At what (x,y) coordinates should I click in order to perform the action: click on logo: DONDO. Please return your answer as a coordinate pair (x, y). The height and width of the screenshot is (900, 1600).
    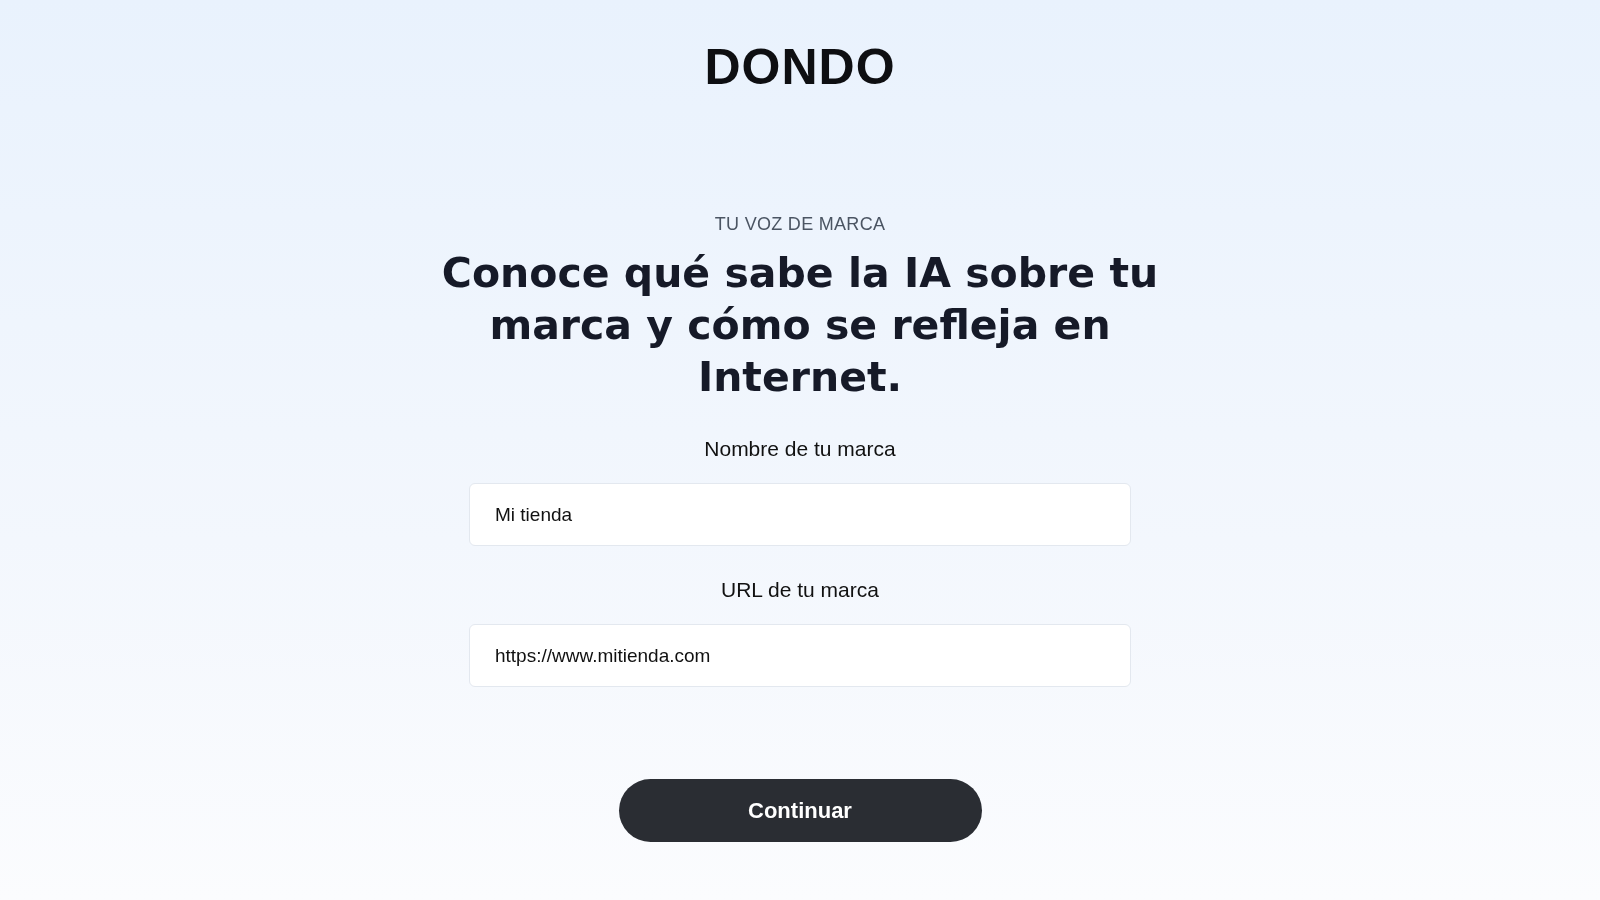
    Looking at the image, I should click on (800, 67).